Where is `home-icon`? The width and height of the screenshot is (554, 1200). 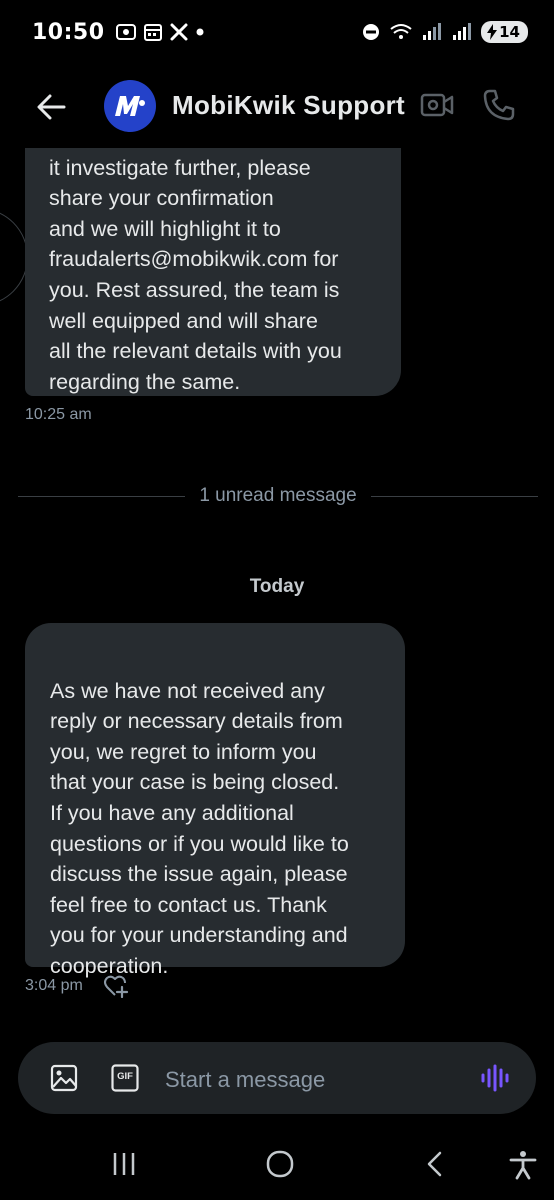
home-icon is located at coordinates (280, 1164).